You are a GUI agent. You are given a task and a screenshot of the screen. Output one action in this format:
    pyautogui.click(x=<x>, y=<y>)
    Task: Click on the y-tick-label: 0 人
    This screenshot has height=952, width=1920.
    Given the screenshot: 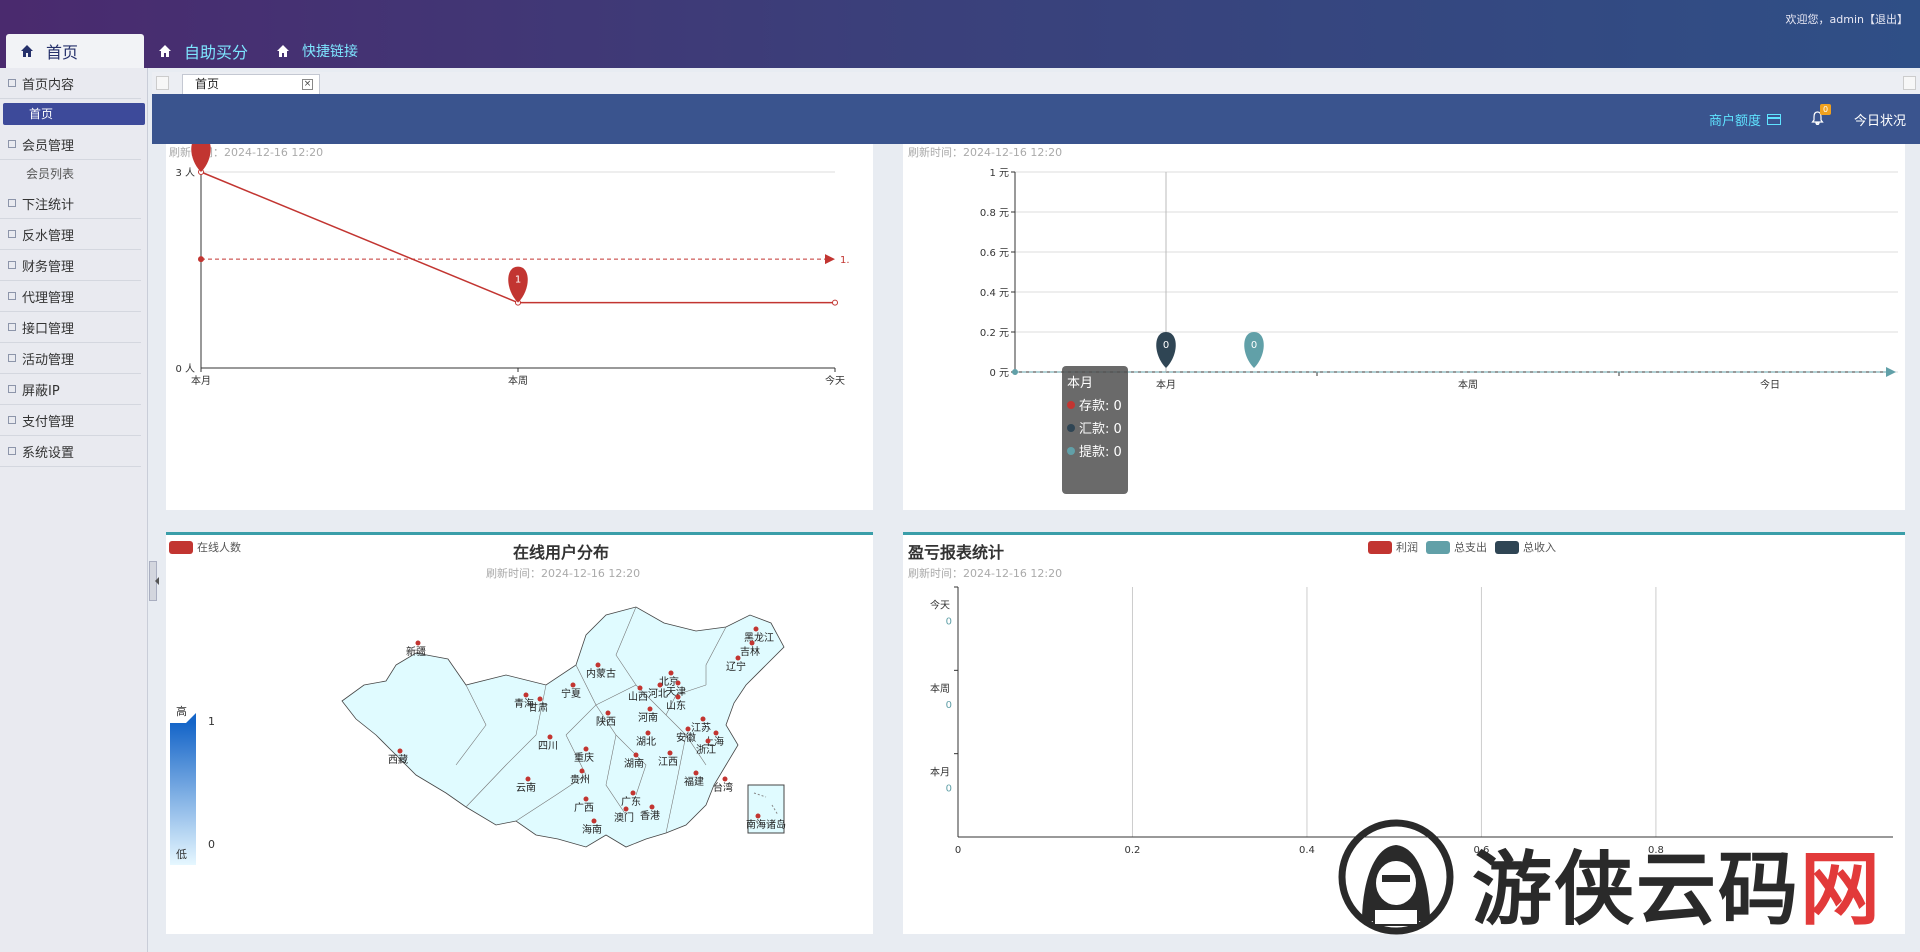 What is the action you would take?
    pyautogui.click(x=185, y=369)
    